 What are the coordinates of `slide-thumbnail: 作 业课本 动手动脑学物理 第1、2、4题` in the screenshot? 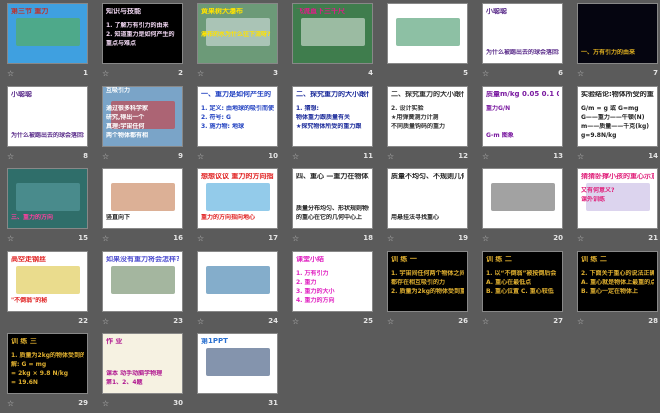 It's located at (142, 363).